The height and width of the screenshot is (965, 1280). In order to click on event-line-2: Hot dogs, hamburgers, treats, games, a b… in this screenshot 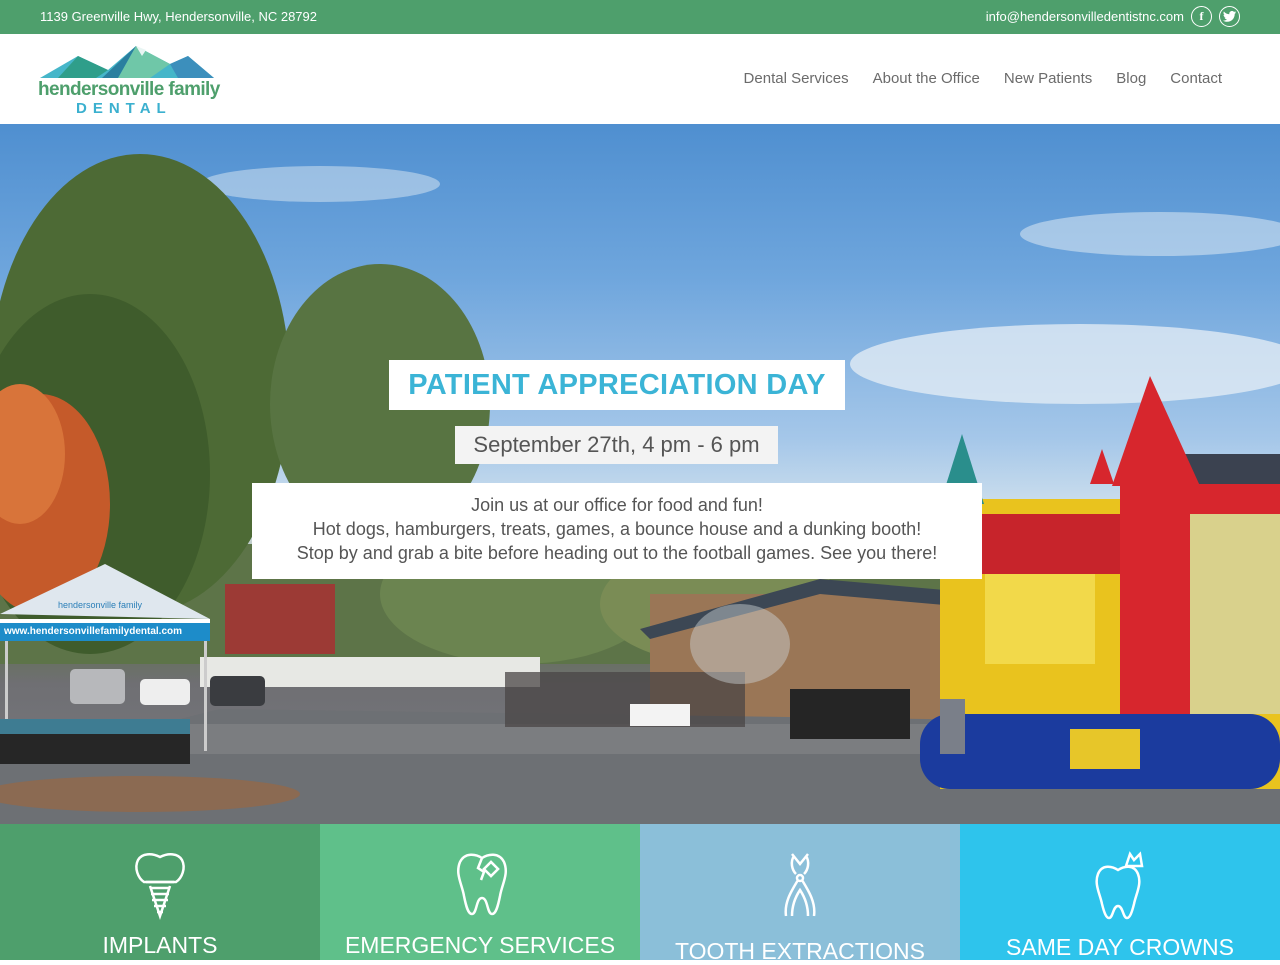, I will do `click(617, 529)`.